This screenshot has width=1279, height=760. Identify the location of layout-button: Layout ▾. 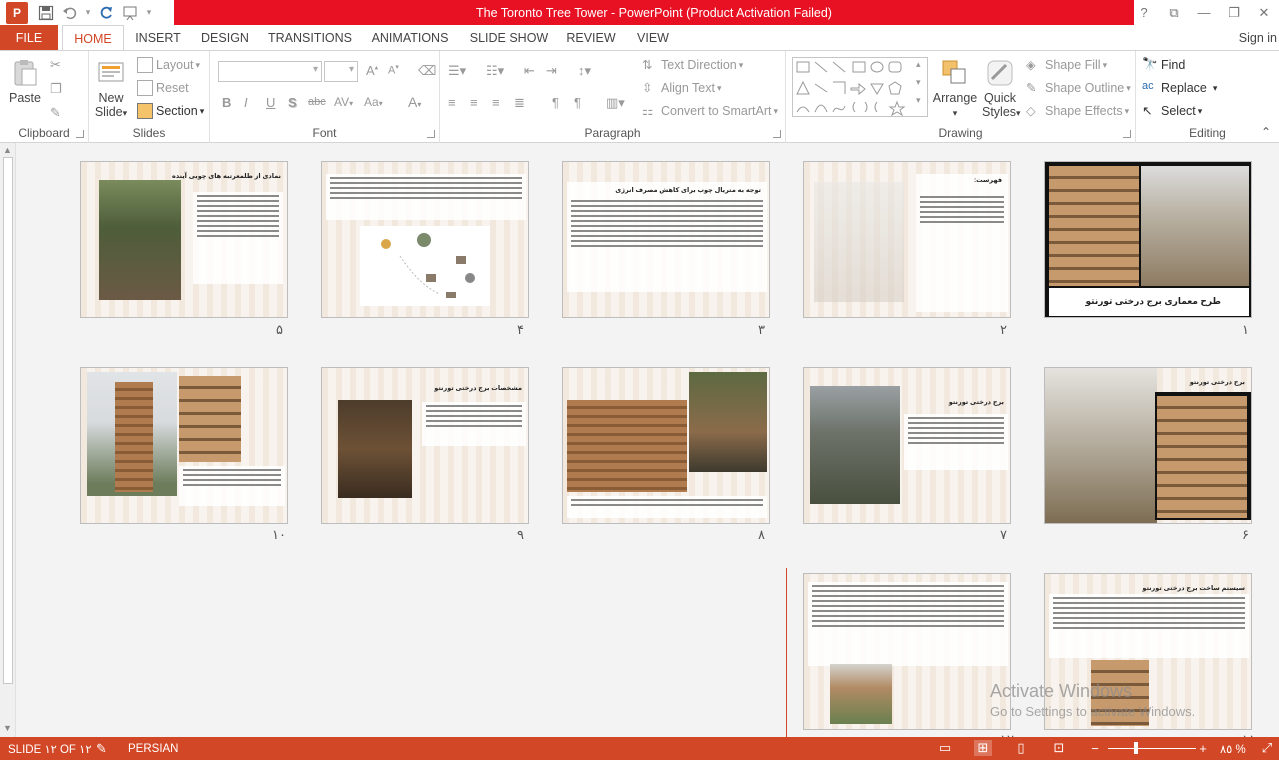
(168, 65).